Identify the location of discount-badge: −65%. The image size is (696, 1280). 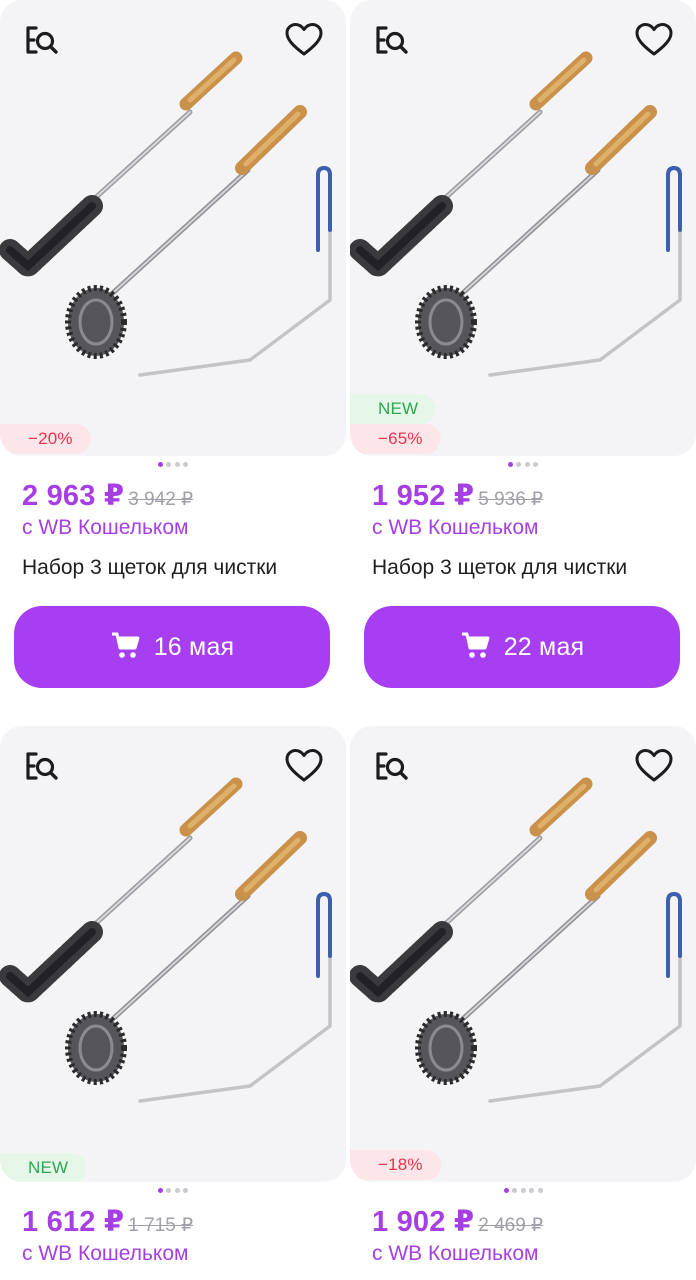
(395, 439).